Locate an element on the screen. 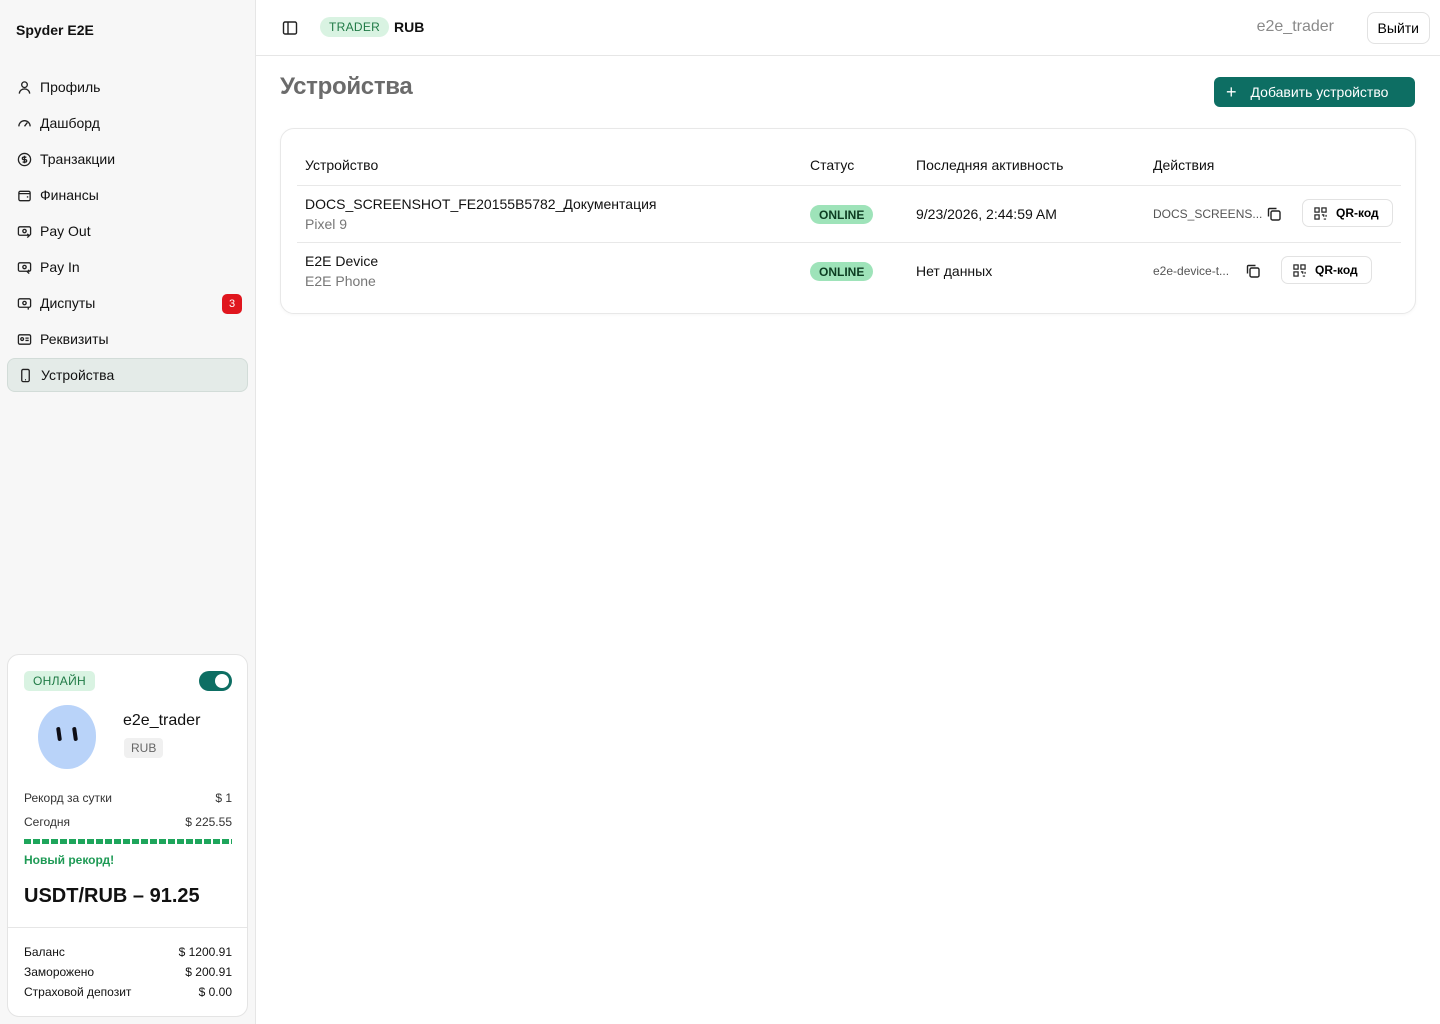 The height and width of the screenshot is (1024, 1440). deposit-row: Страховой депозит $ 0.00 is located at coordinates (128, 992).